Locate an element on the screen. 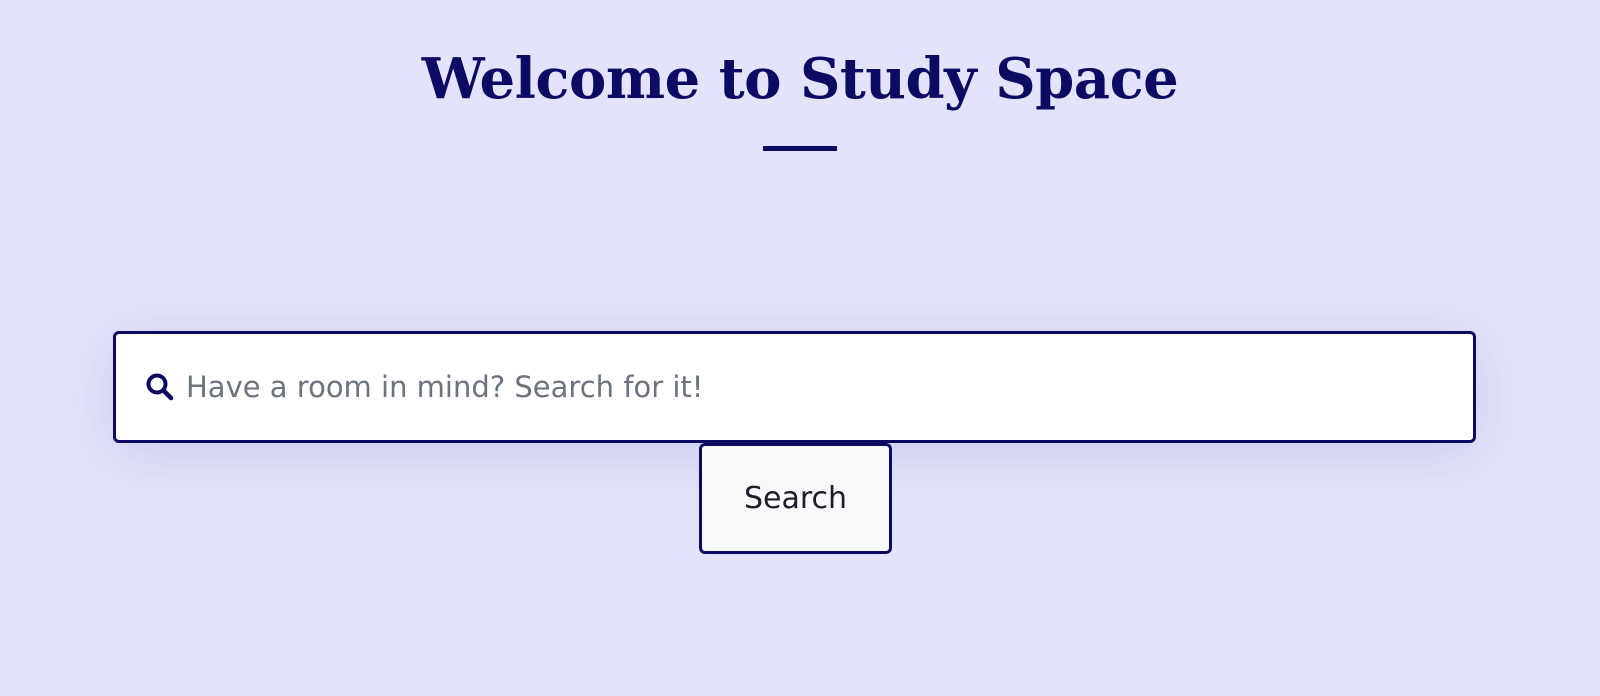  search-box is located at coordinates (794, 387).